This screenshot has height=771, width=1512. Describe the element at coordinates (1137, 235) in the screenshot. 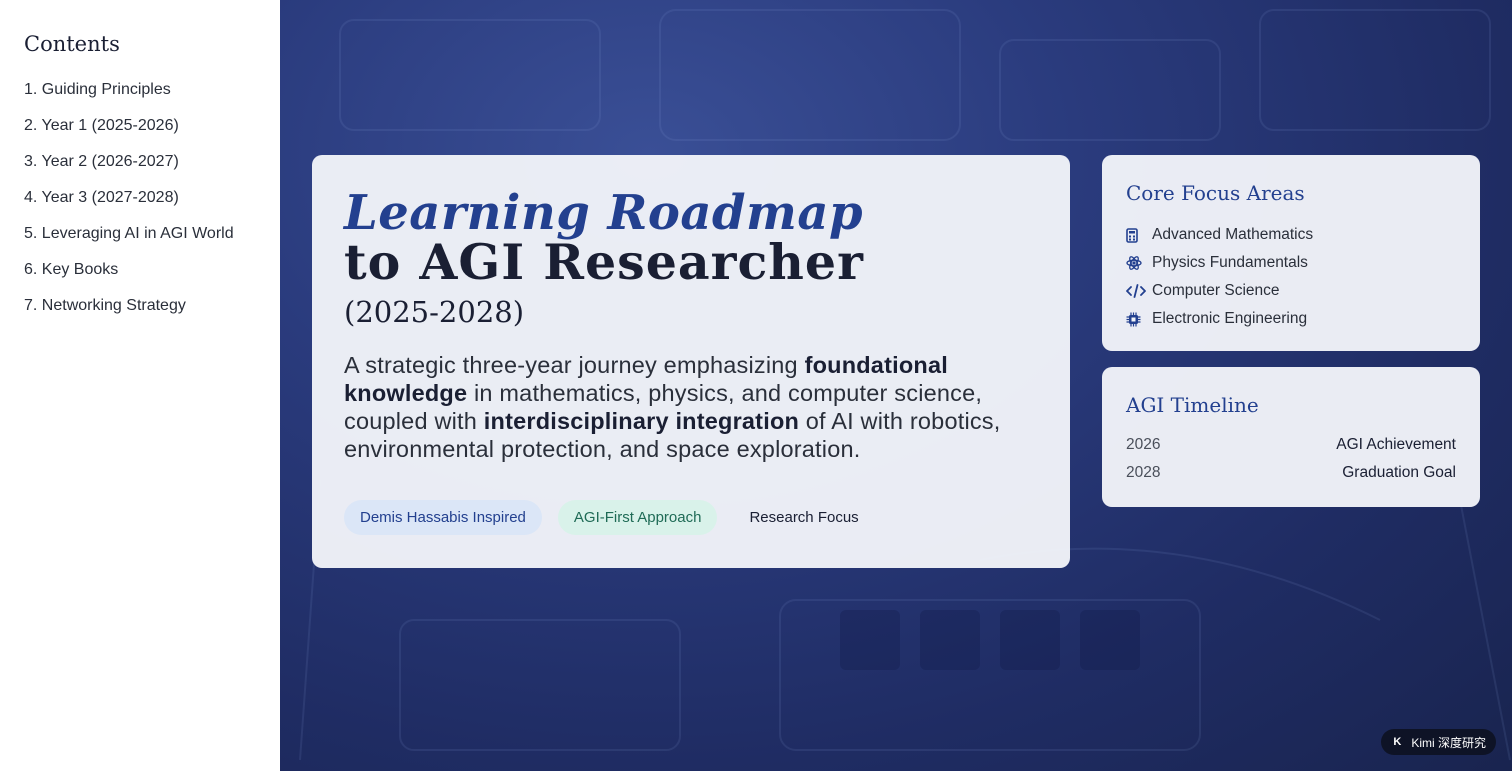

I see `calculator-icon` at that location.